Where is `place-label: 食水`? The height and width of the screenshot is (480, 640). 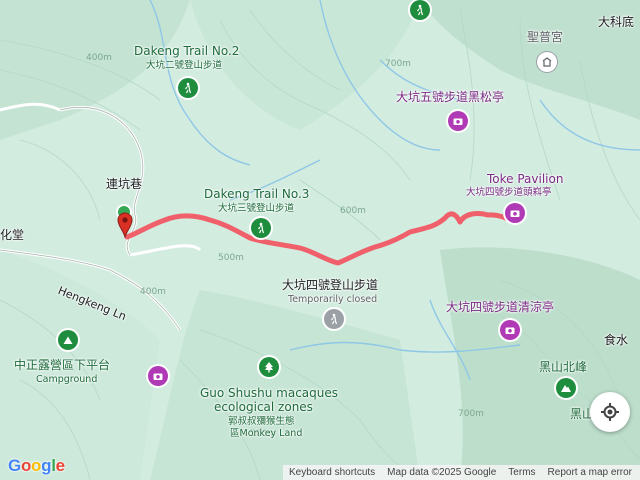
place-label: 食水 is located at coordinates (616, 340).